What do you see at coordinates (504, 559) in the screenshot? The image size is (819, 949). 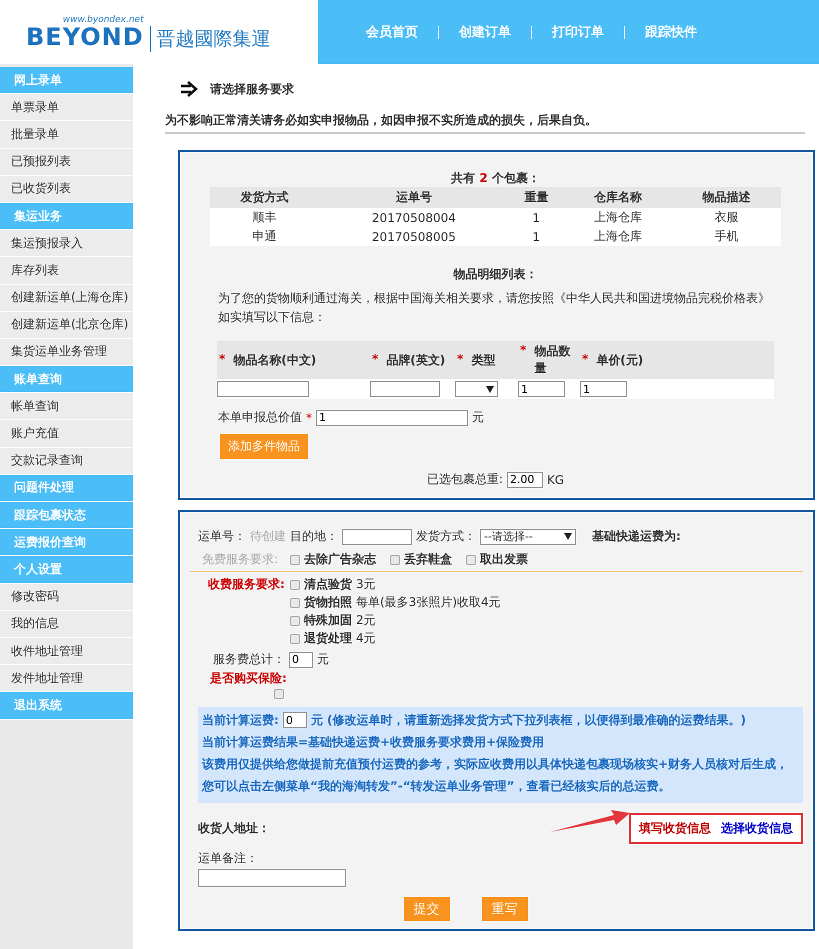 I see `option-label: 取出发票` at bounding box center [504, 559].